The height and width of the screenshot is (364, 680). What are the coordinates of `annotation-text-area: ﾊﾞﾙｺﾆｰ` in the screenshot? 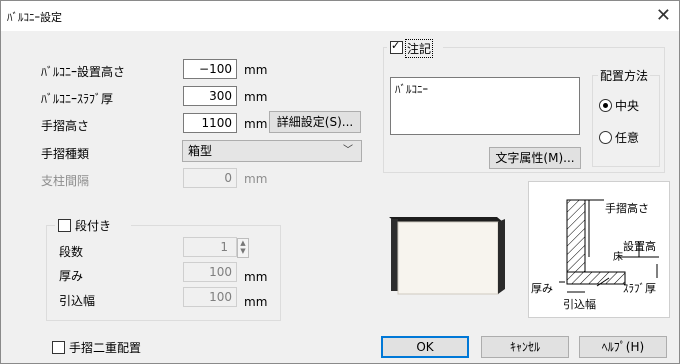 It's located at (485, 106).